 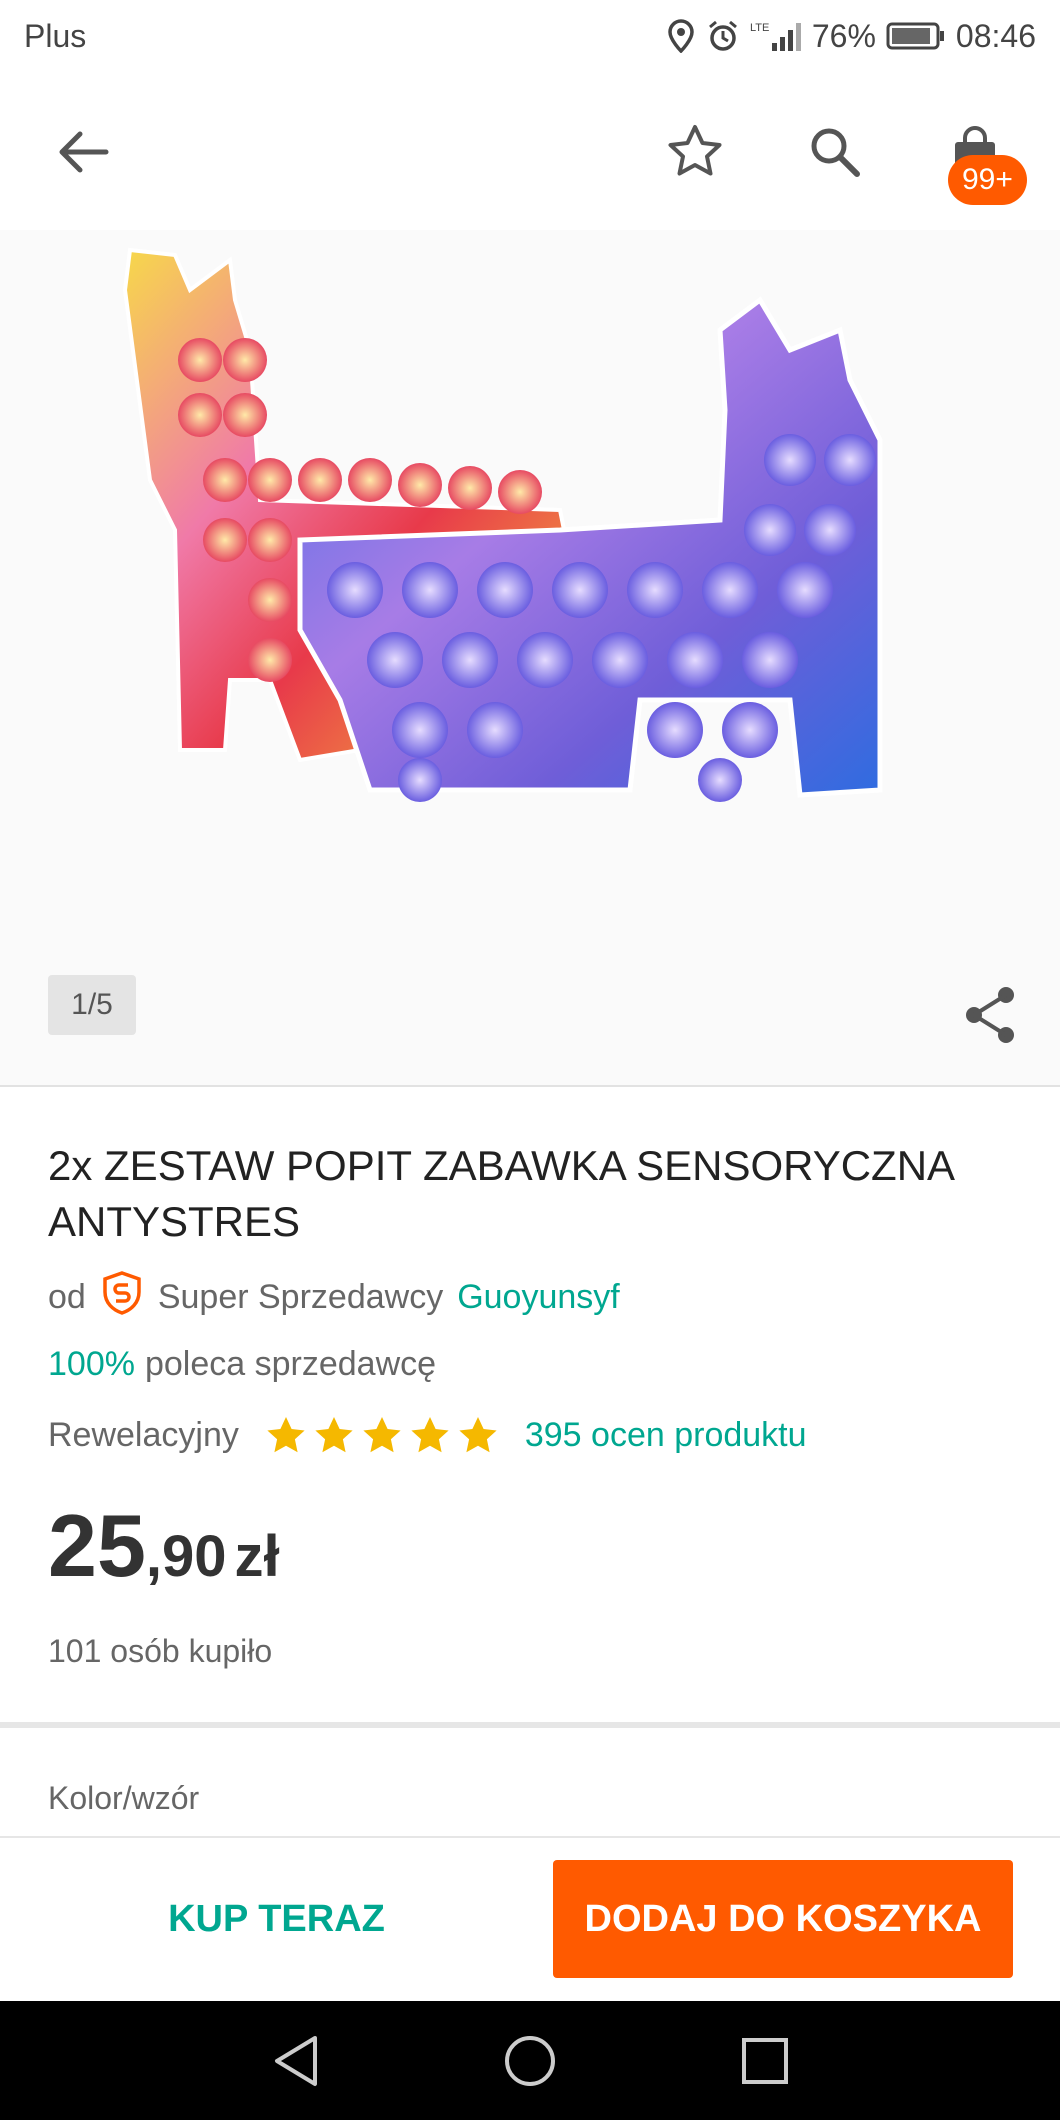 What do you see at coordinates (186, 1556) in the screenshot?
I see `price-decimal: ,90` at bounding box center [186, 1556].